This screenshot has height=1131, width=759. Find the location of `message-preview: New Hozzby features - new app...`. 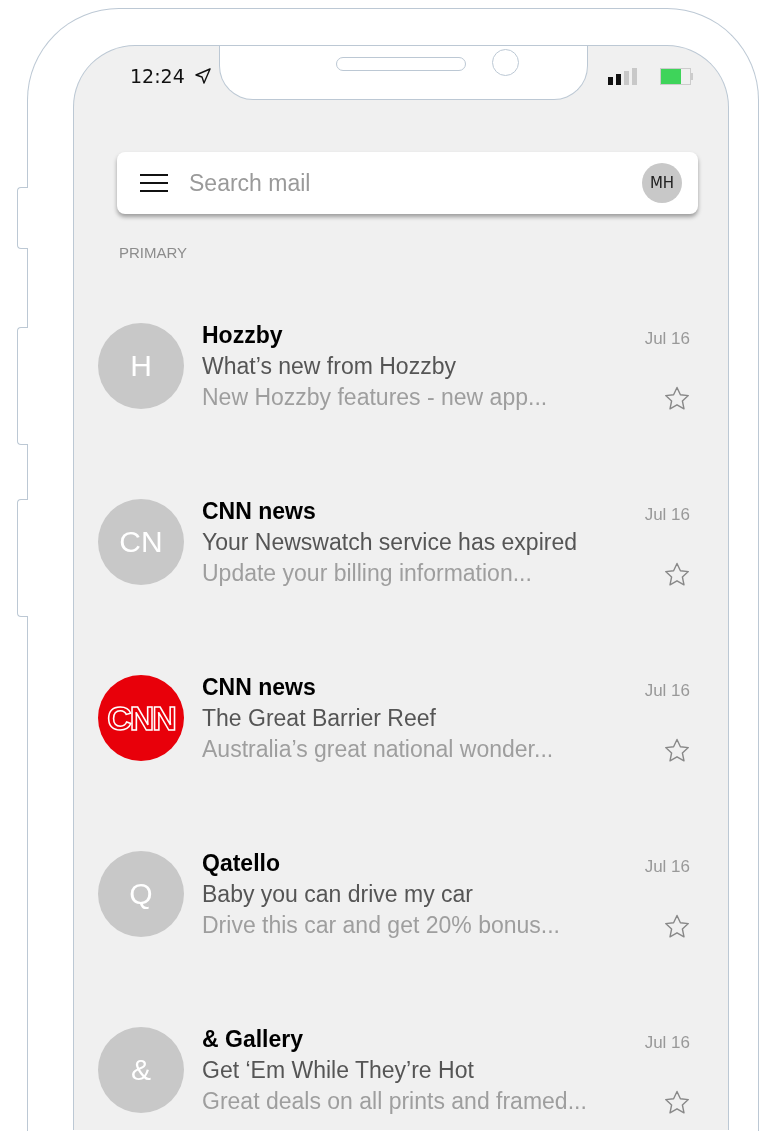

message-preview: New Hozzby features - new app... is located at coordinates (375, 397).